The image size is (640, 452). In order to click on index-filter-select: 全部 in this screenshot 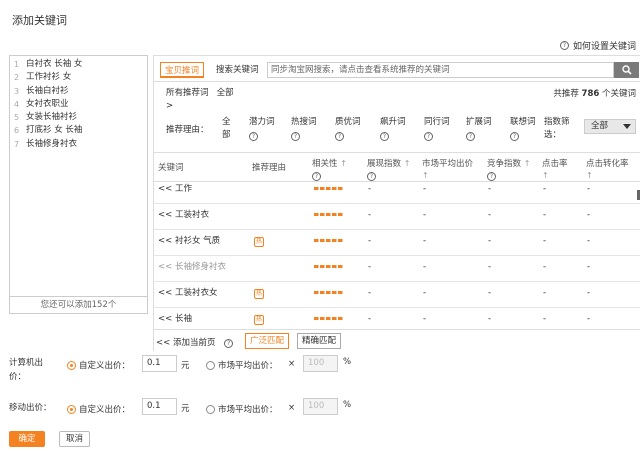, I will do `click(610, 126)`.